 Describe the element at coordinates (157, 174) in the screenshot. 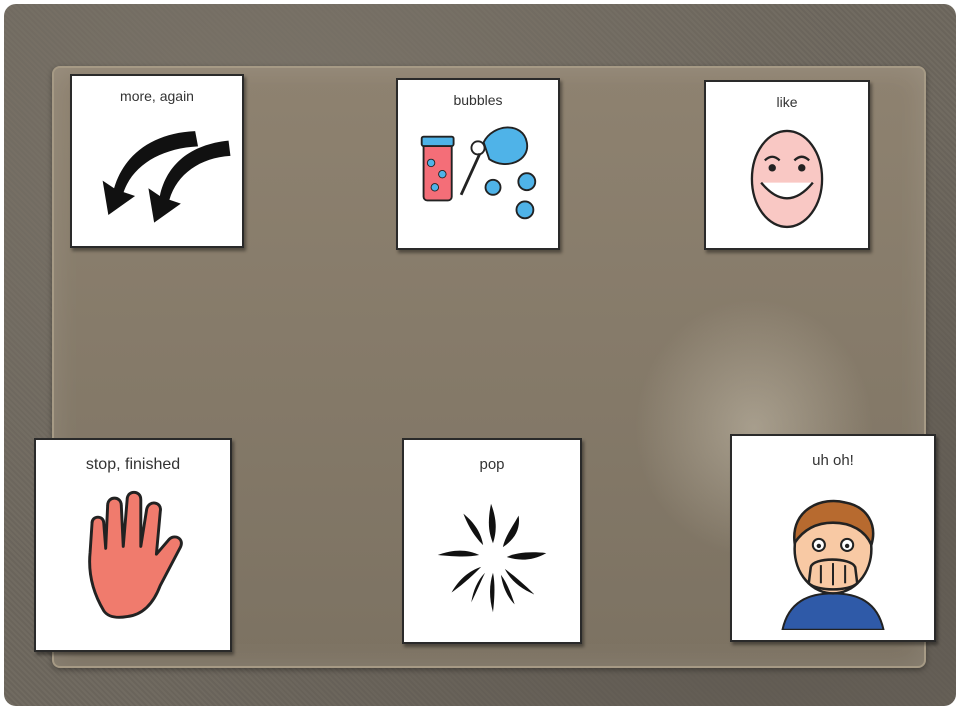

I see `arrows-back-icon` at that location.